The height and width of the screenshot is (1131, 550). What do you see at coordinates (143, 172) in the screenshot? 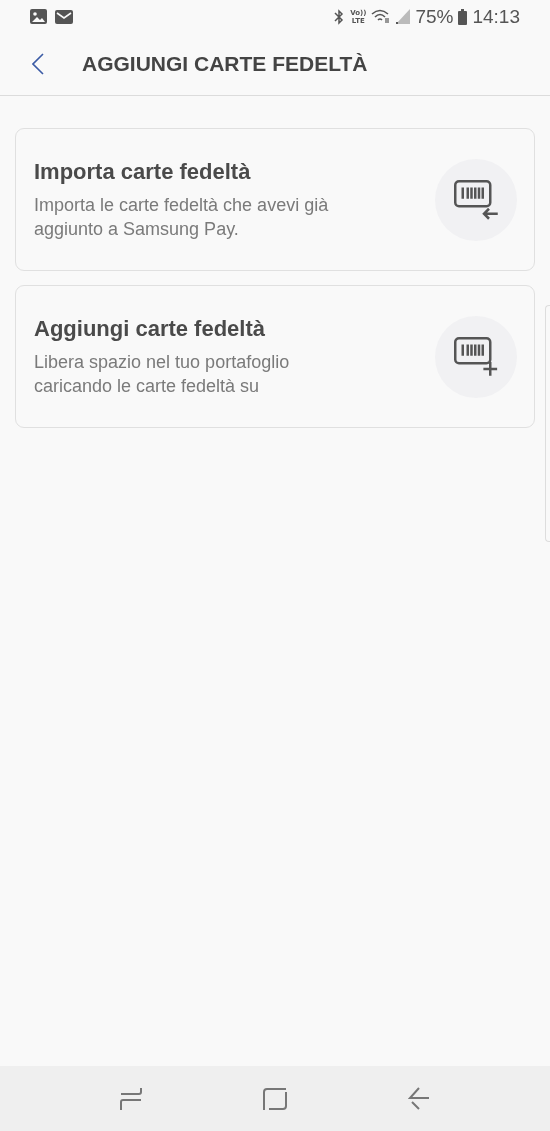
I see `option-title: Importa carte fedeltà` at bounding box center [143, 172].